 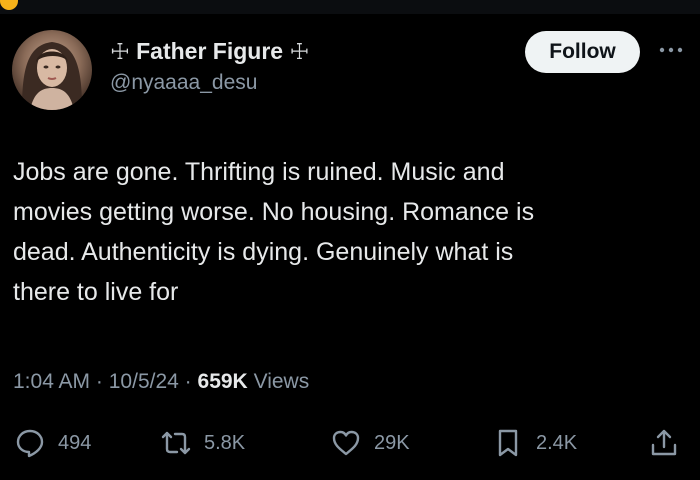 What do you see at coordinates (96, 292) in the screenshot?
I see `tweet-line: there to live for` at bounding box center [96, 292].